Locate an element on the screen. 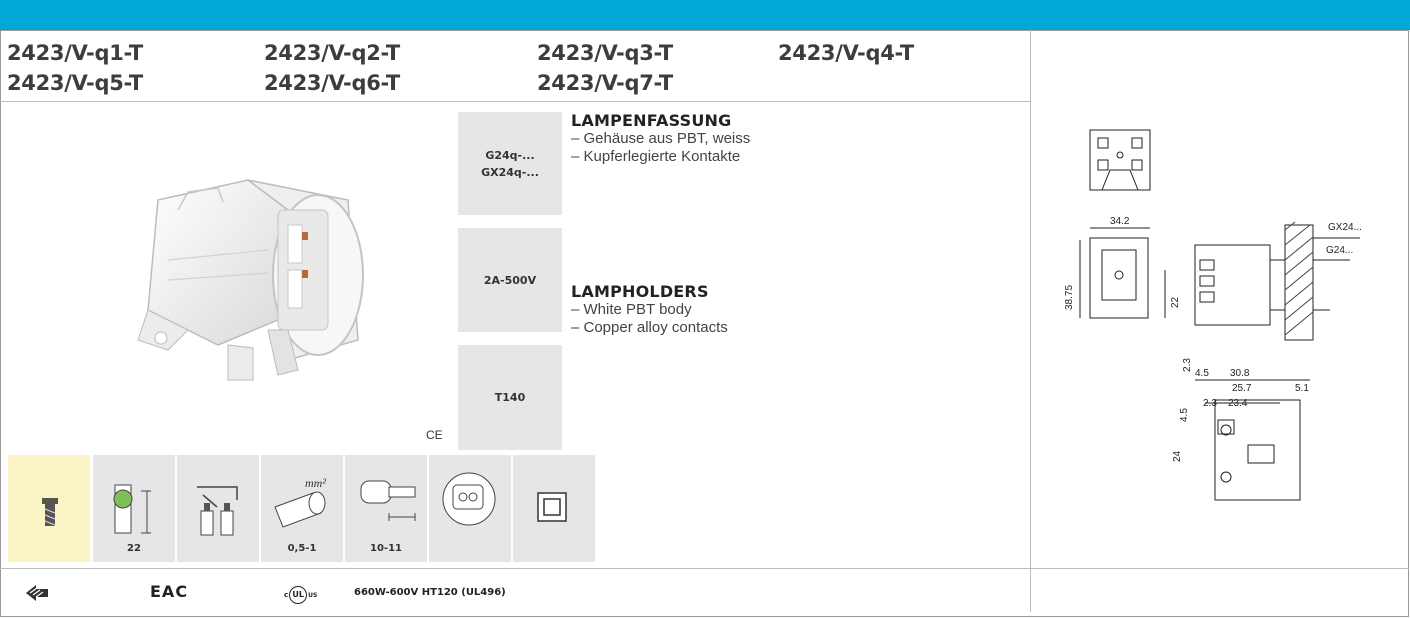 The width and height of the screenshot is (1410, 618). description-item-de: – Kupferlegierte Kontakte is located at coordinates (656, 156).